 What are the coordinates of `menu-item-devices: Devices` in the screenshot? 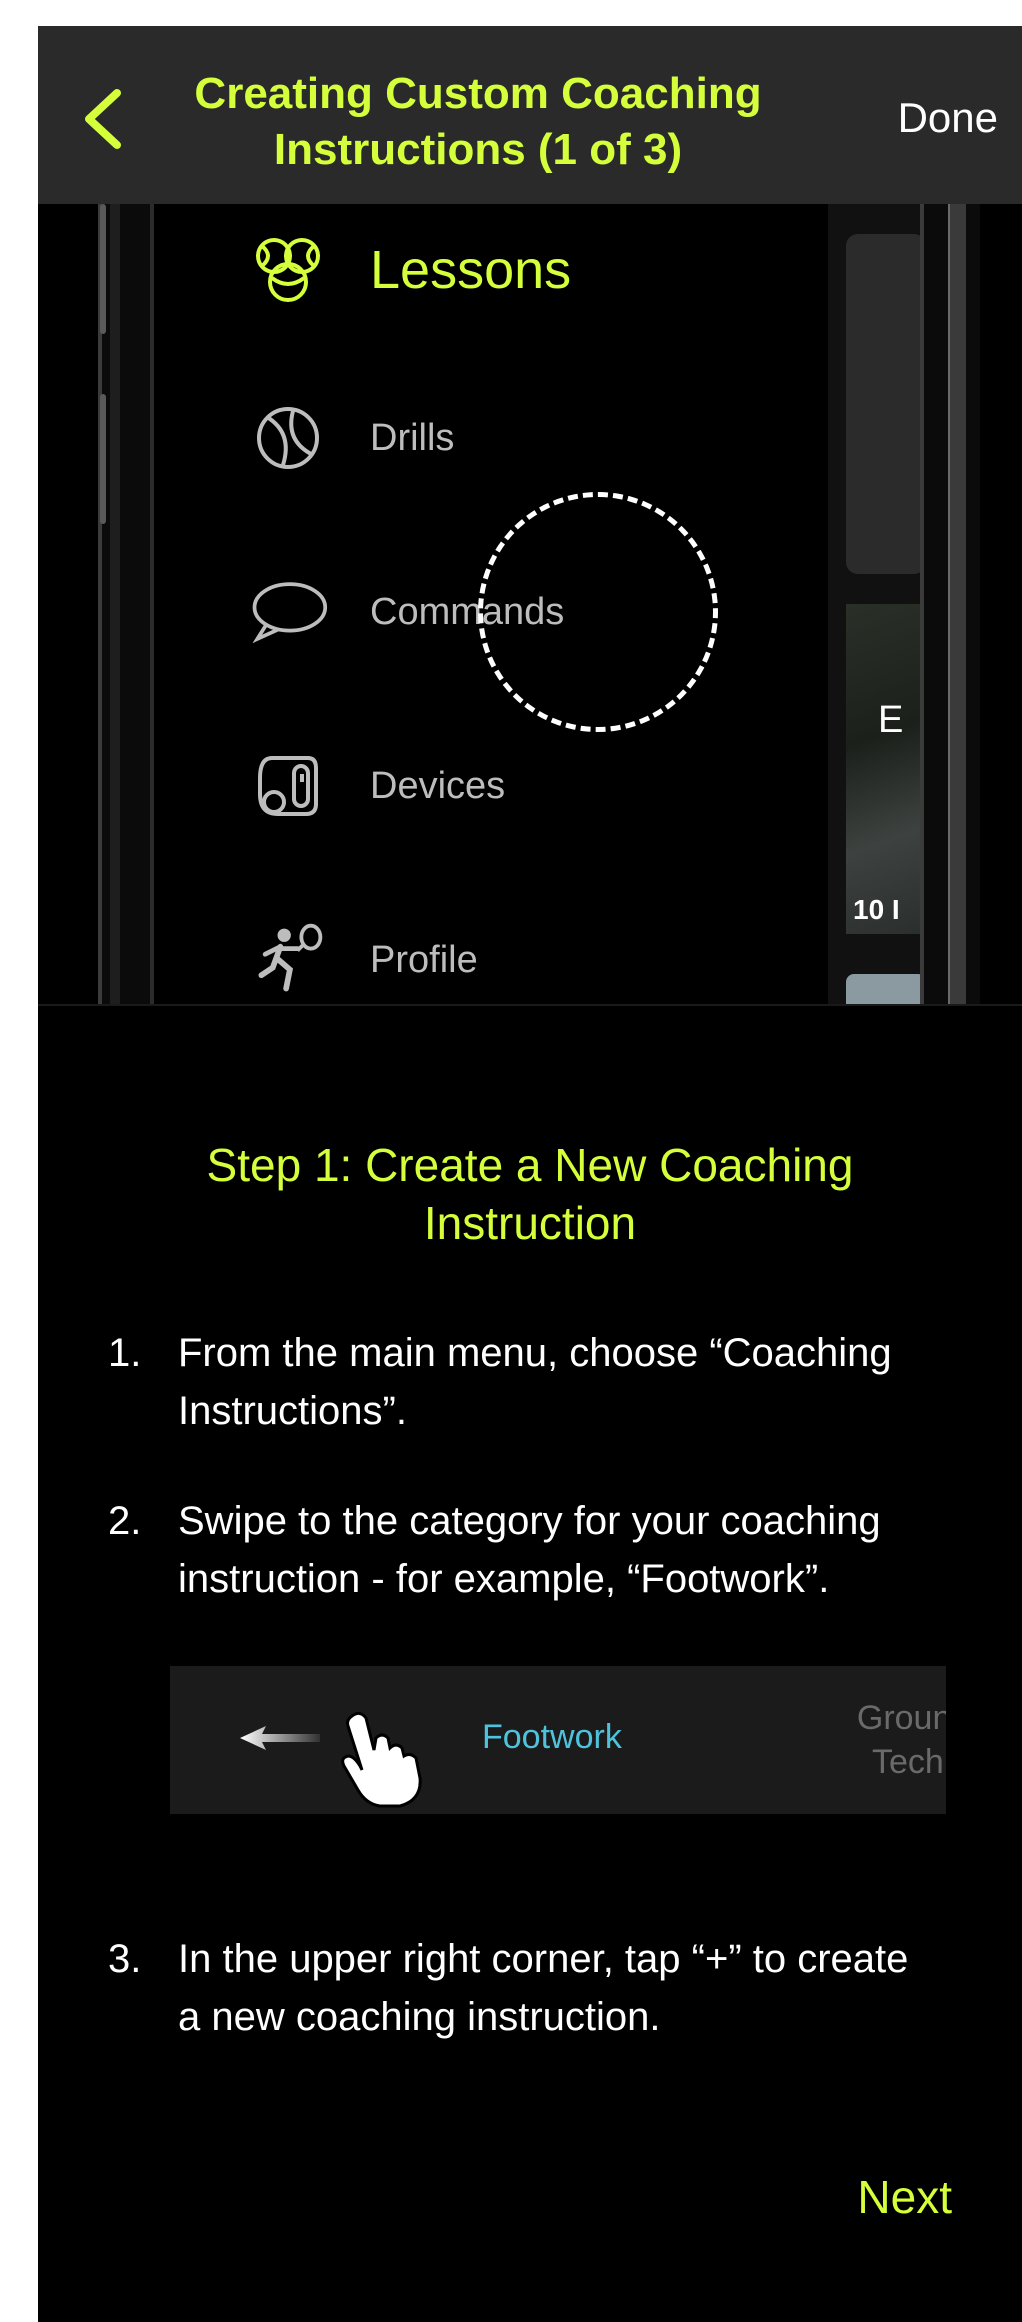 It's located at (376, 786).